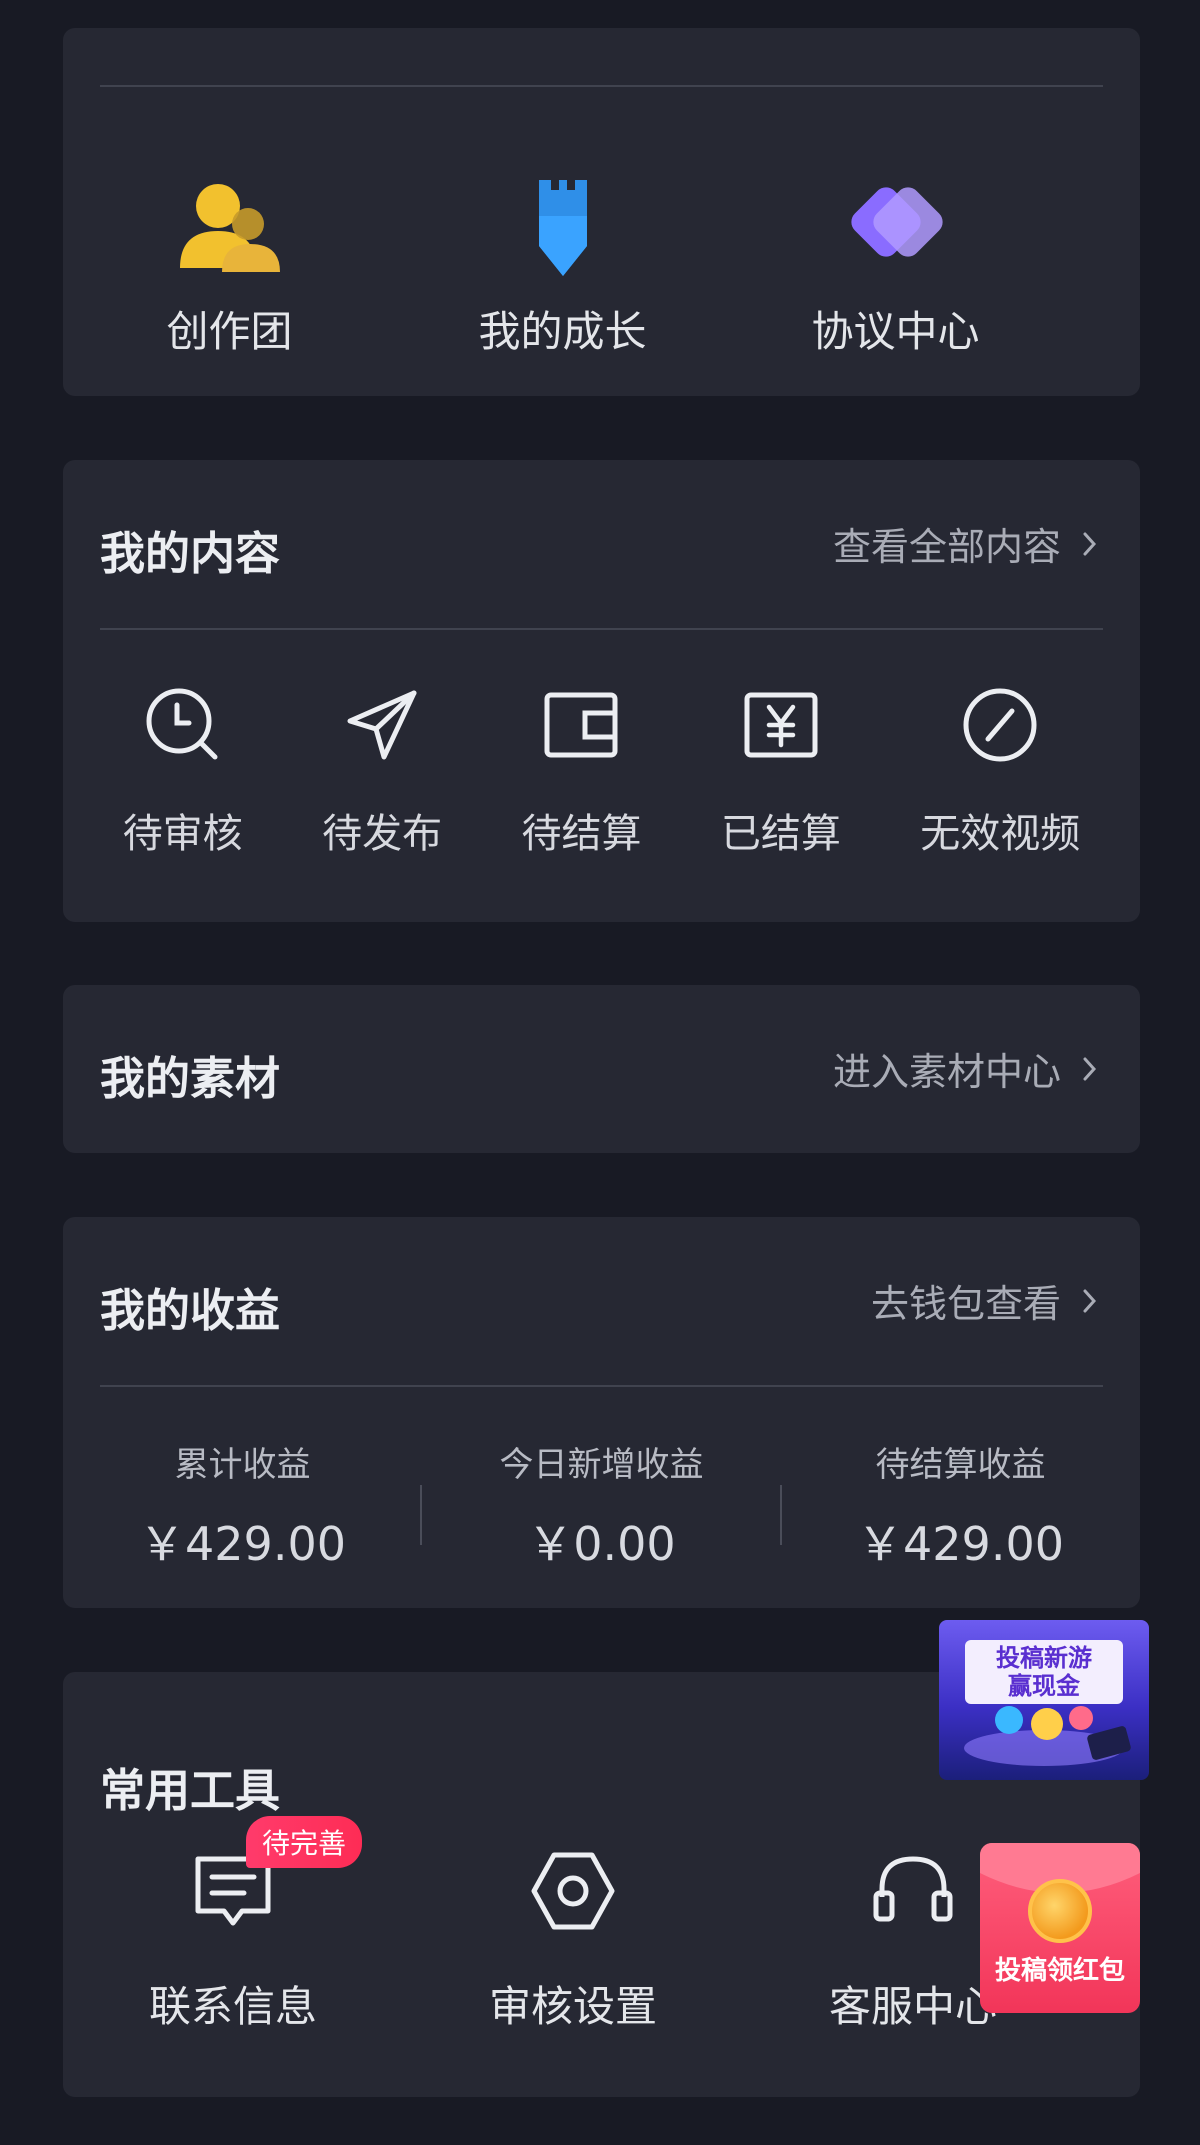 The width and height of the screenshot is (1200, 2145). I want to click on status-settled: 已结算, so click(781, 772).